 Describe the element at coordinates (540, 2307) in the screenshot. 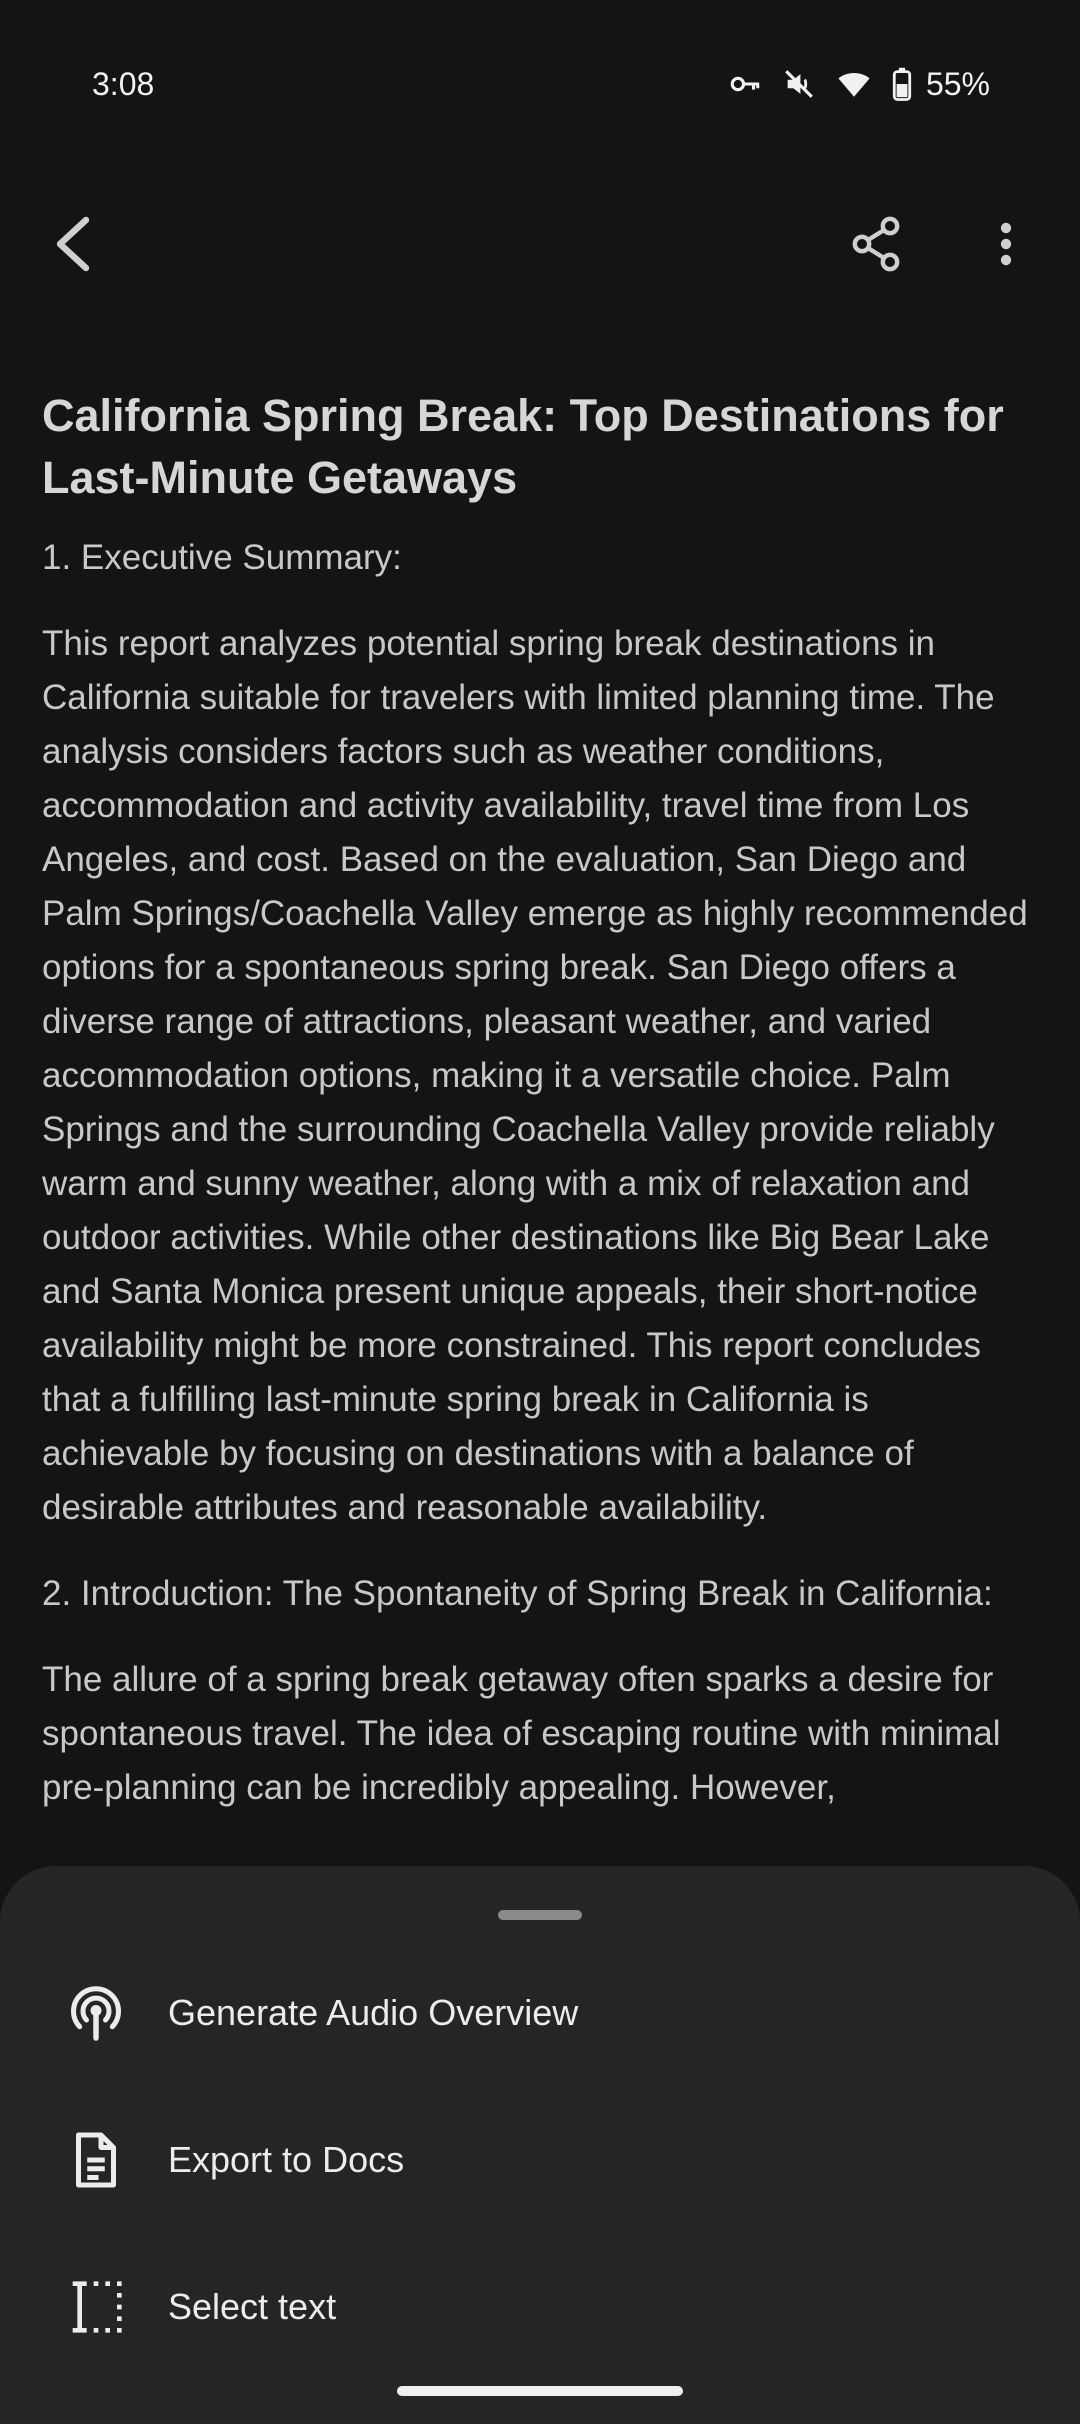

I see `select-text-button: Select text` at that location.